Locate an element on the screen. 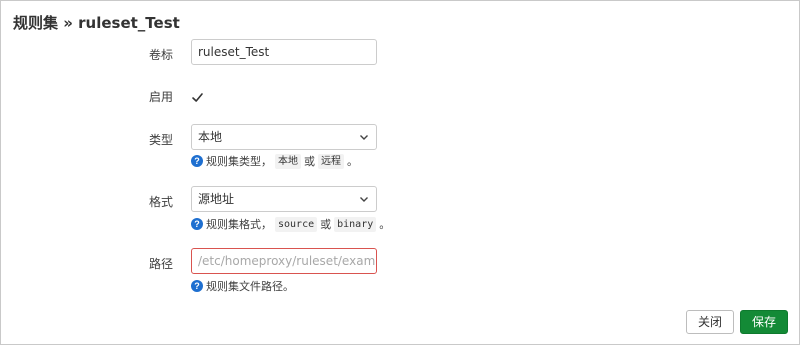  type-help-code-remote: 远程 is located at coordinates (331, 161).